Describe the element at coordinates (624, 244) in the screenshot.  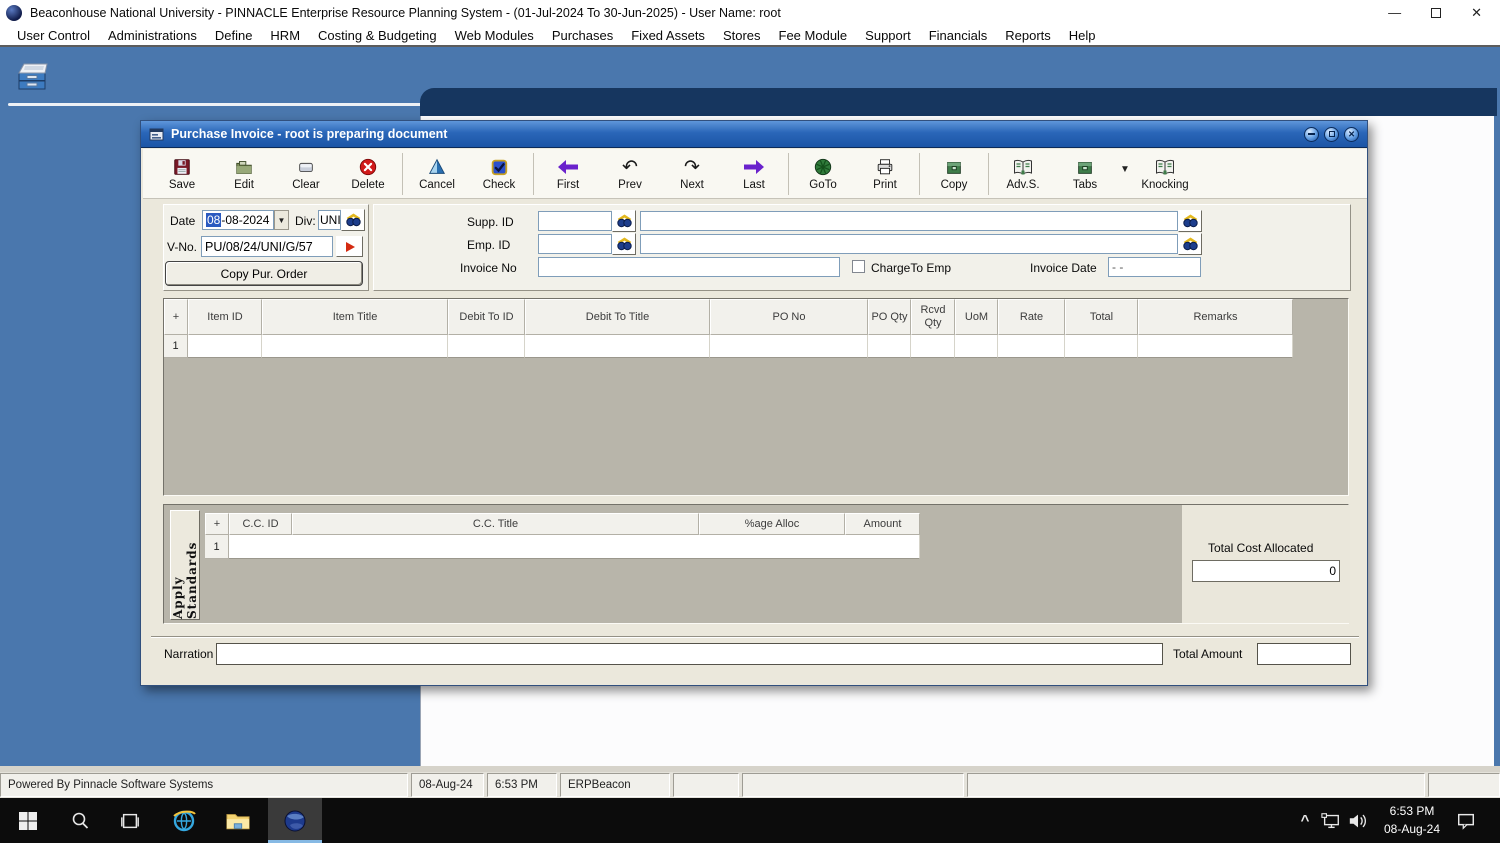
I see `employee-id-lookup-button` at that location.